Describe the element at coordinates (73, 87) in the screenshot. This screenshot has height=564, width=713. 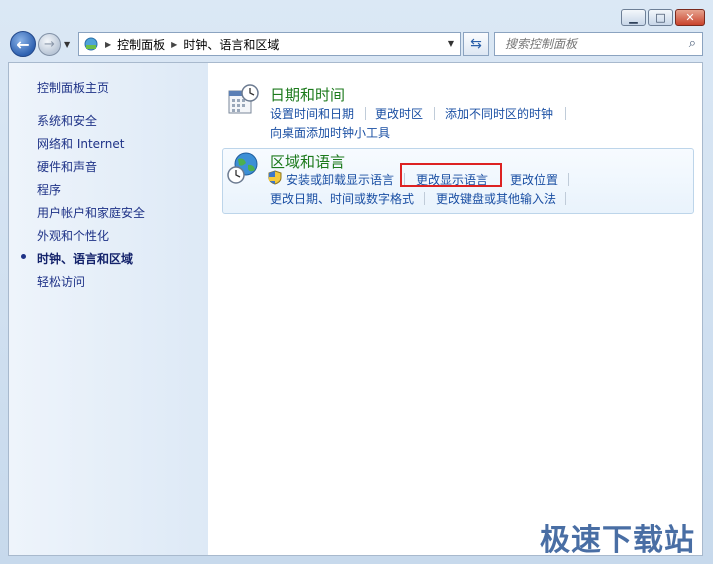
I see `sidebar-item-home: 控制面板主页` at that location.